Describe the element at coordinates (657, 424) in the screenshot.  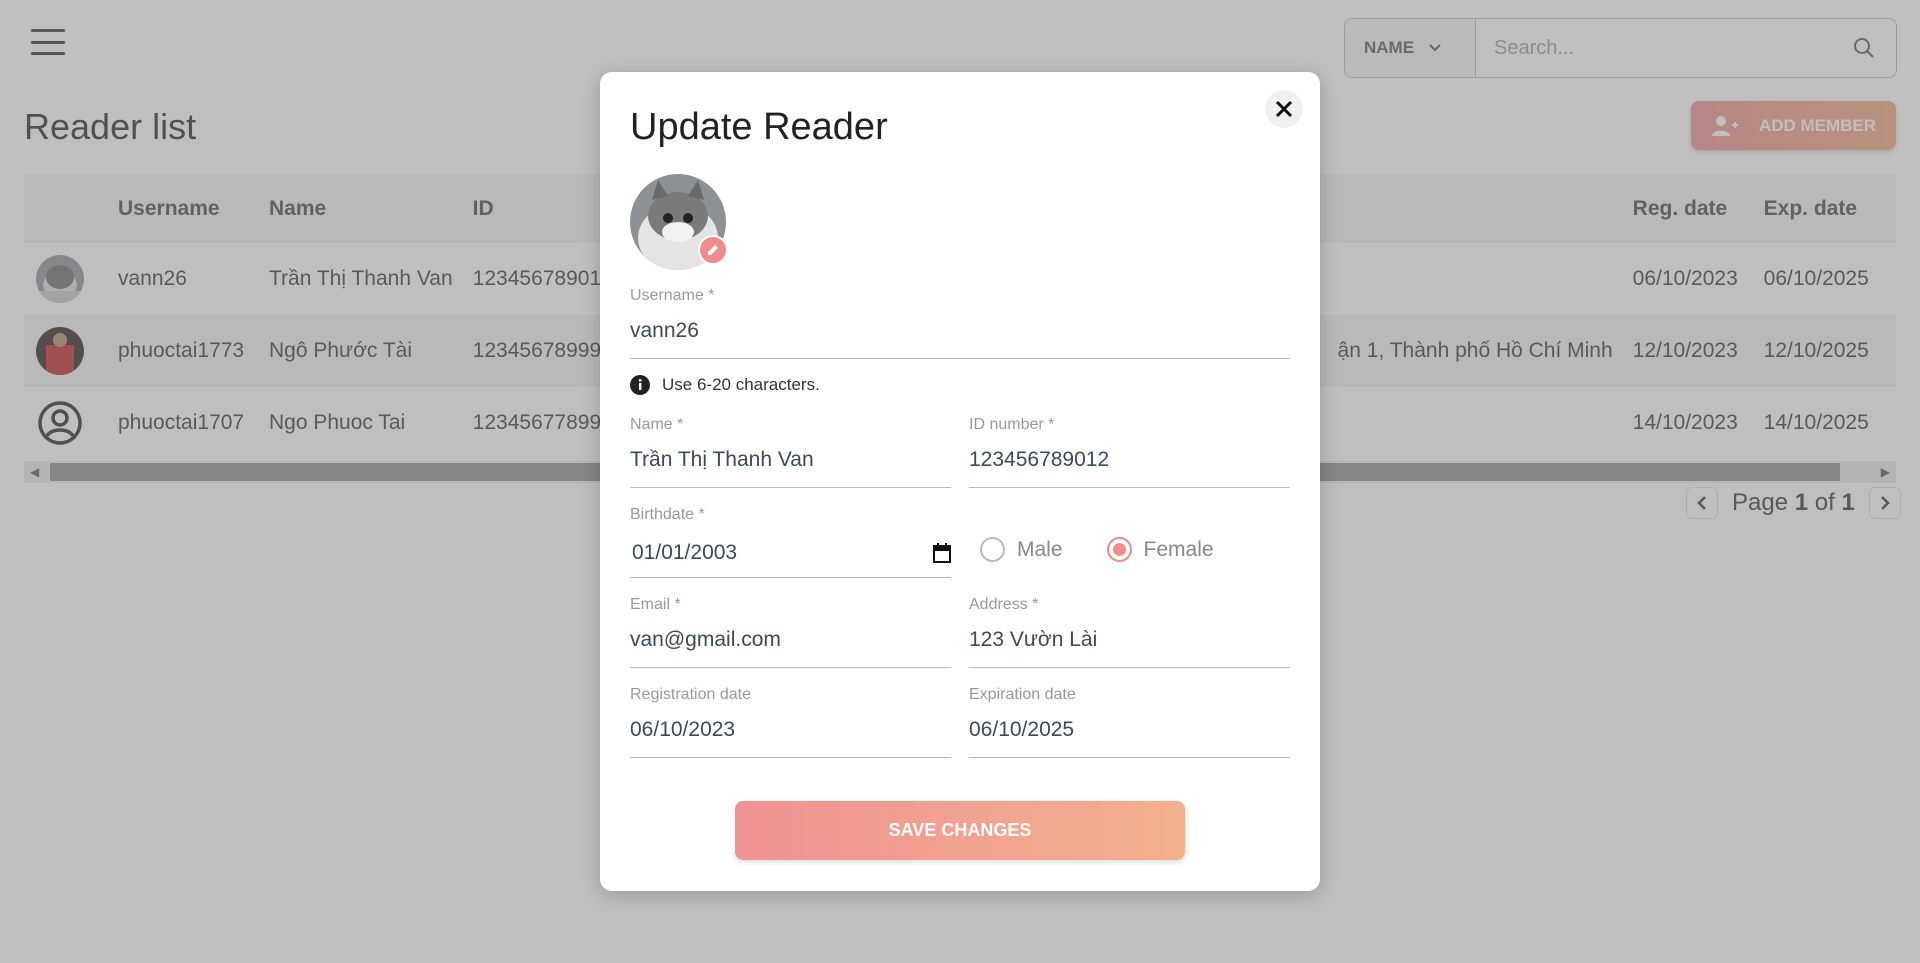
I see `name-label: Name *` at that location.